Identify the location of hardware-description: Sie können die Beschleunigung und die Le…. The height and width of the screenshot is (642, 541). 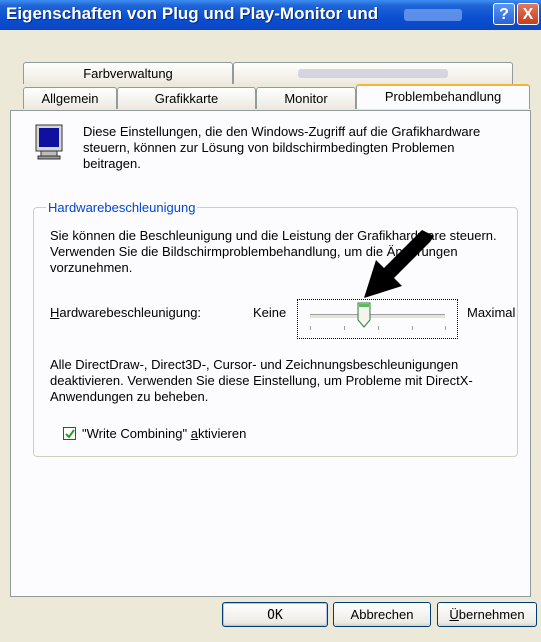
(273, 251).